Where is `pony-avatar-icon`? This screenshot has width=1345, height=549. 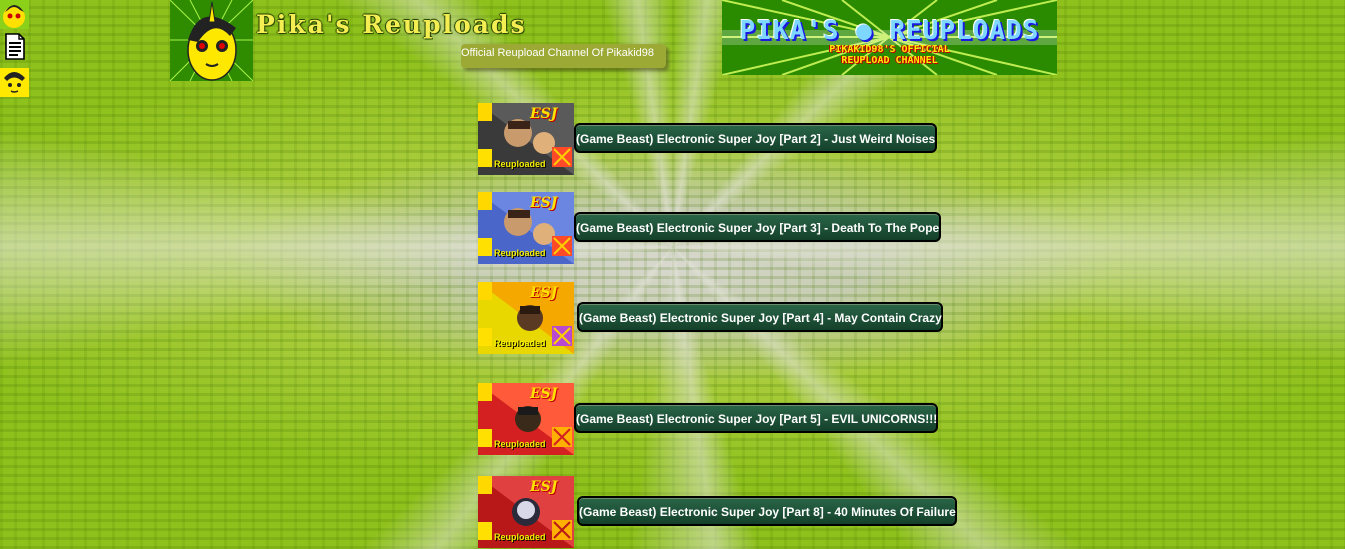 pony-avatar-icon is located at coordinates (14, 14).